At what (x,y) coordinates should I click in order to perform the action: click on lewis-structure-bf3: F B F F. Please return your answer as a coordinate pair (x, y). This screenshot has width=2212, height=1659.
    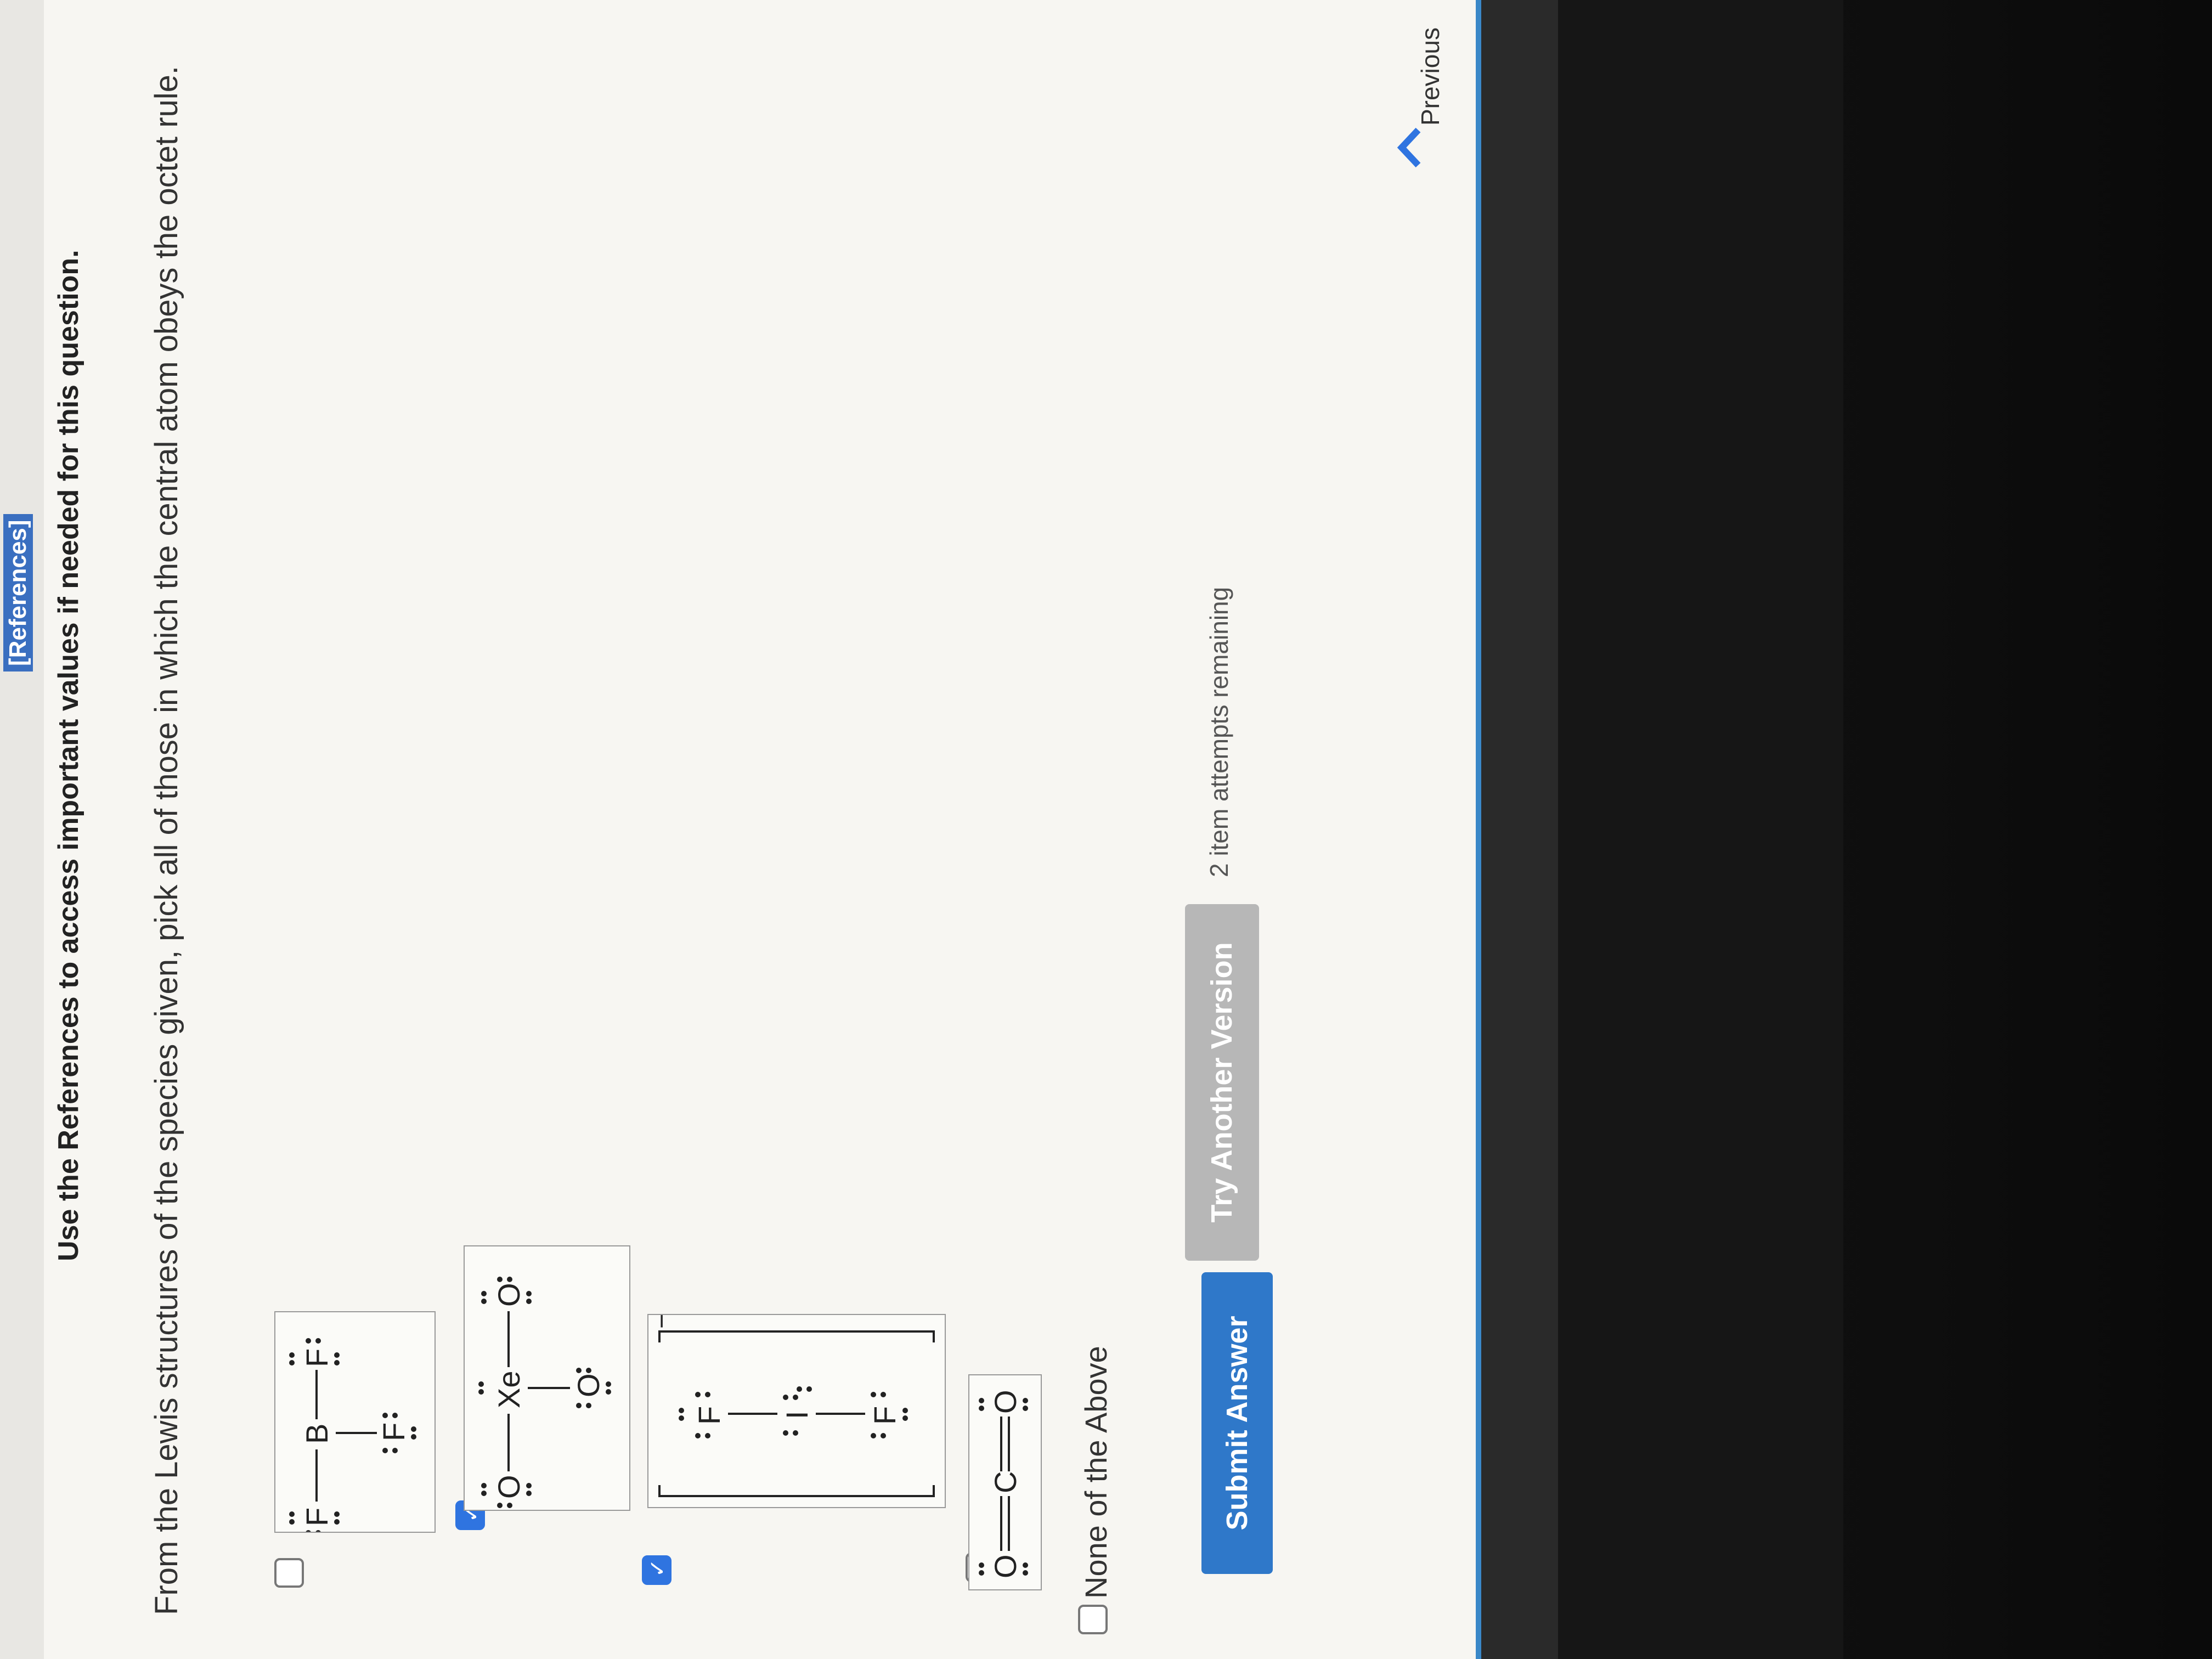
    Looking at the image, I should click on (355, 1422).